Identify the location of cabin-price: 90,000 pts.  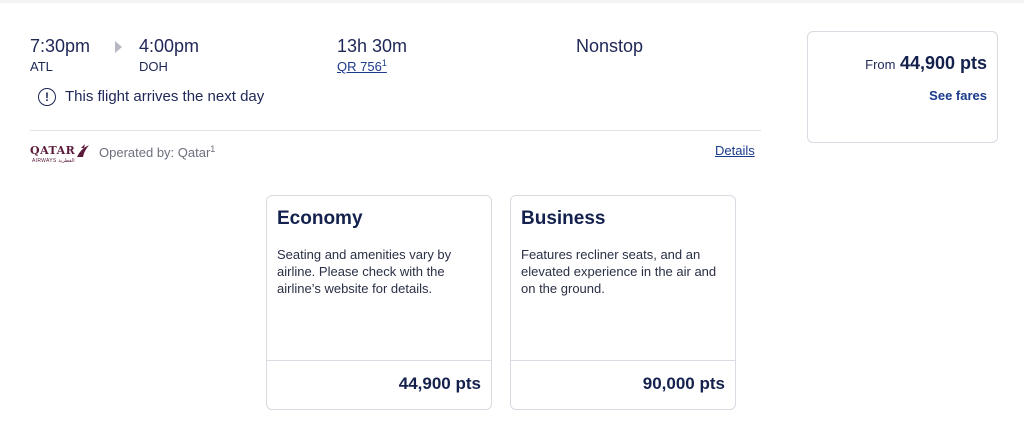
(683, 383).